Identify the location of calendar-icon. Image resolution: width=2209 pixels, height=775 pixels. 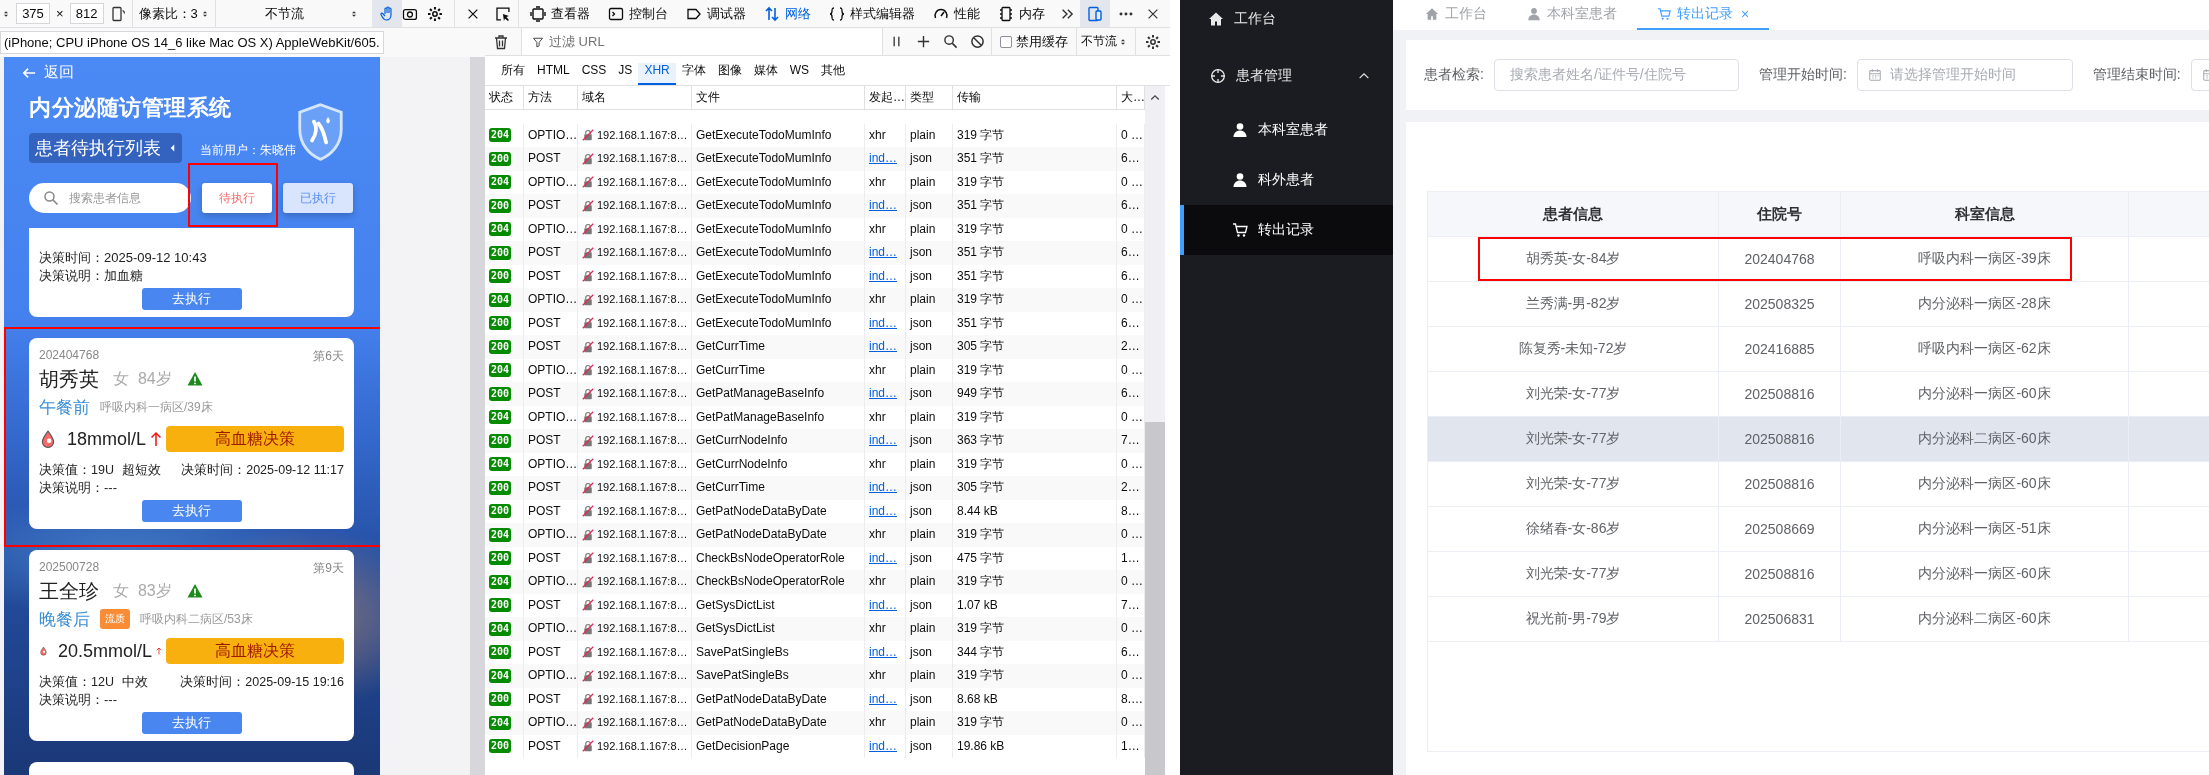
(1874, 75).